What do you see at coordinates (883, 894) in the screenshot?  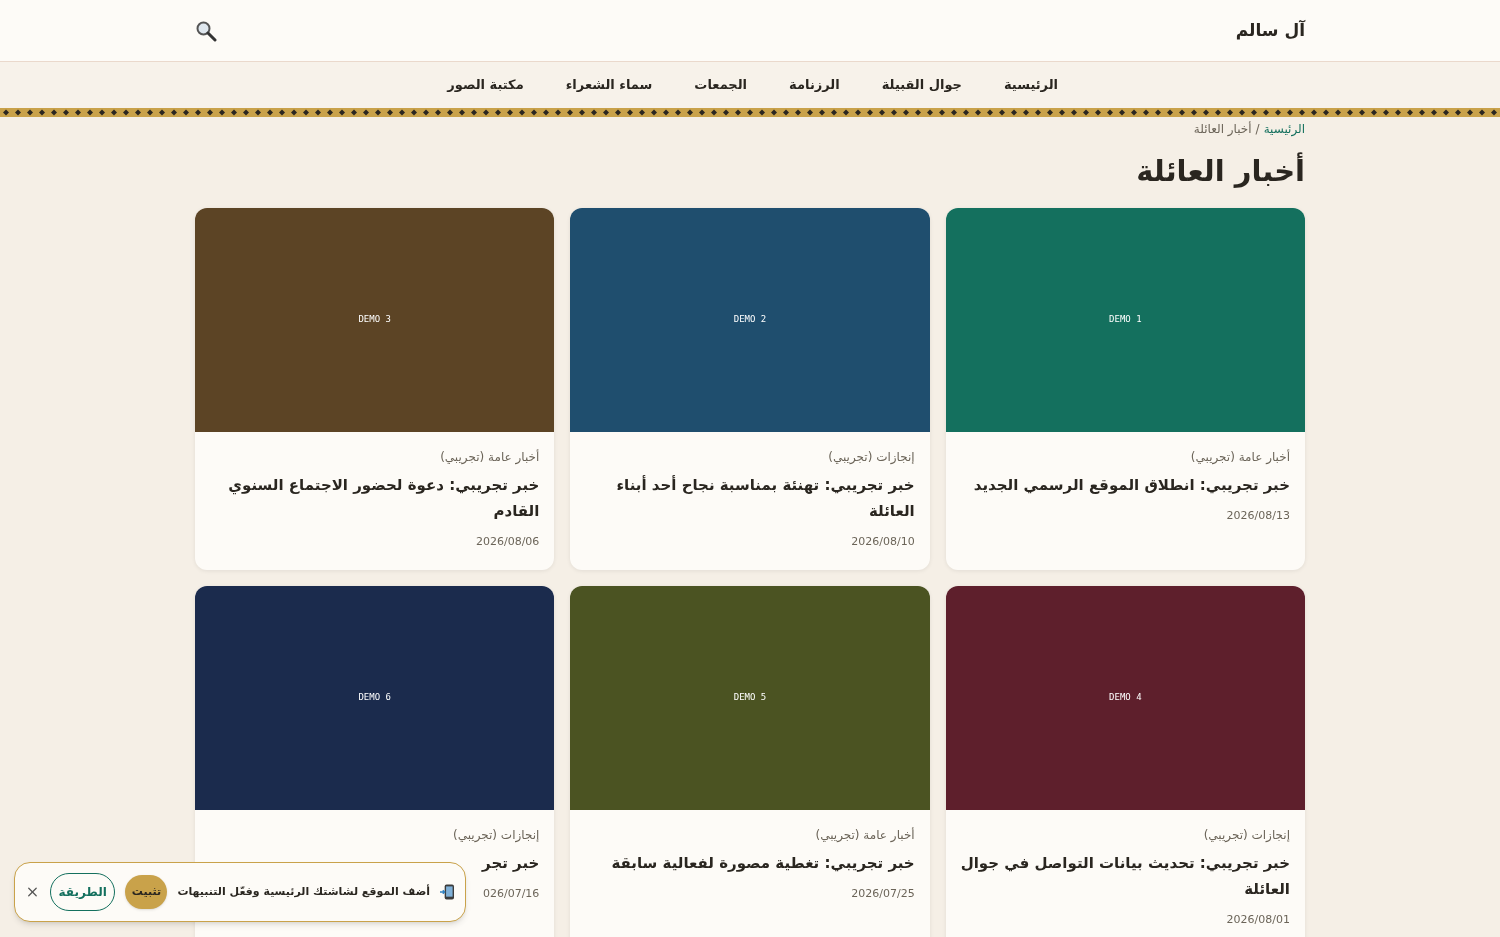 I see `news-date: 2026/07/25` at bounding box center [883, 894].